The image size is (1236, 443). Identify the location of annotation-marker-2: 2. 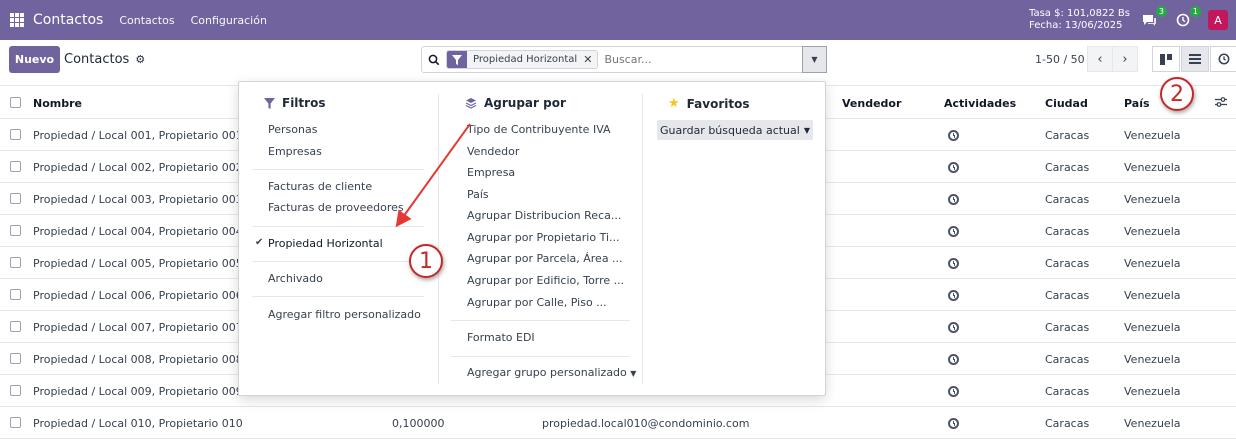
(1177, 94).